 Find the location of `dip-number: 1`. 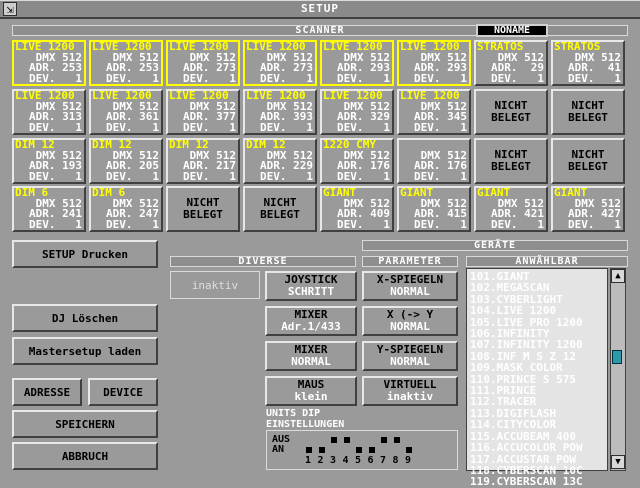

dip-number: 1 is located at coordinates (308, 460).